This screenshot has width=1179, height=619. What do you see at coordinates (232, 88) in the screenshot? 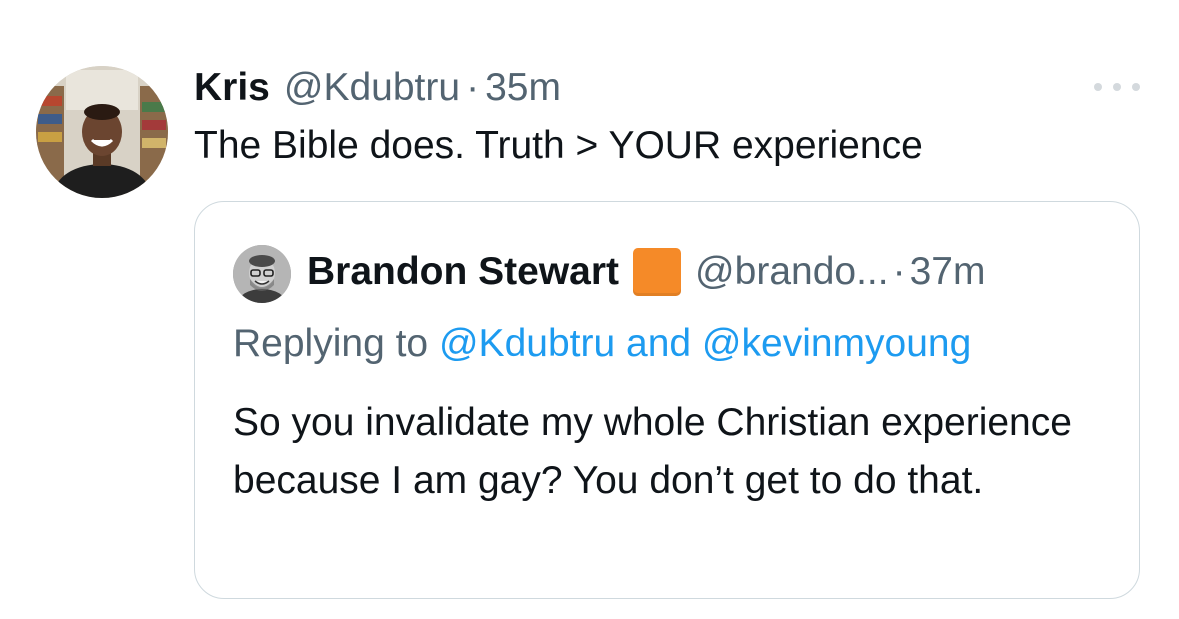
I see `display-name: Kris` at bounding box center [232, 88].